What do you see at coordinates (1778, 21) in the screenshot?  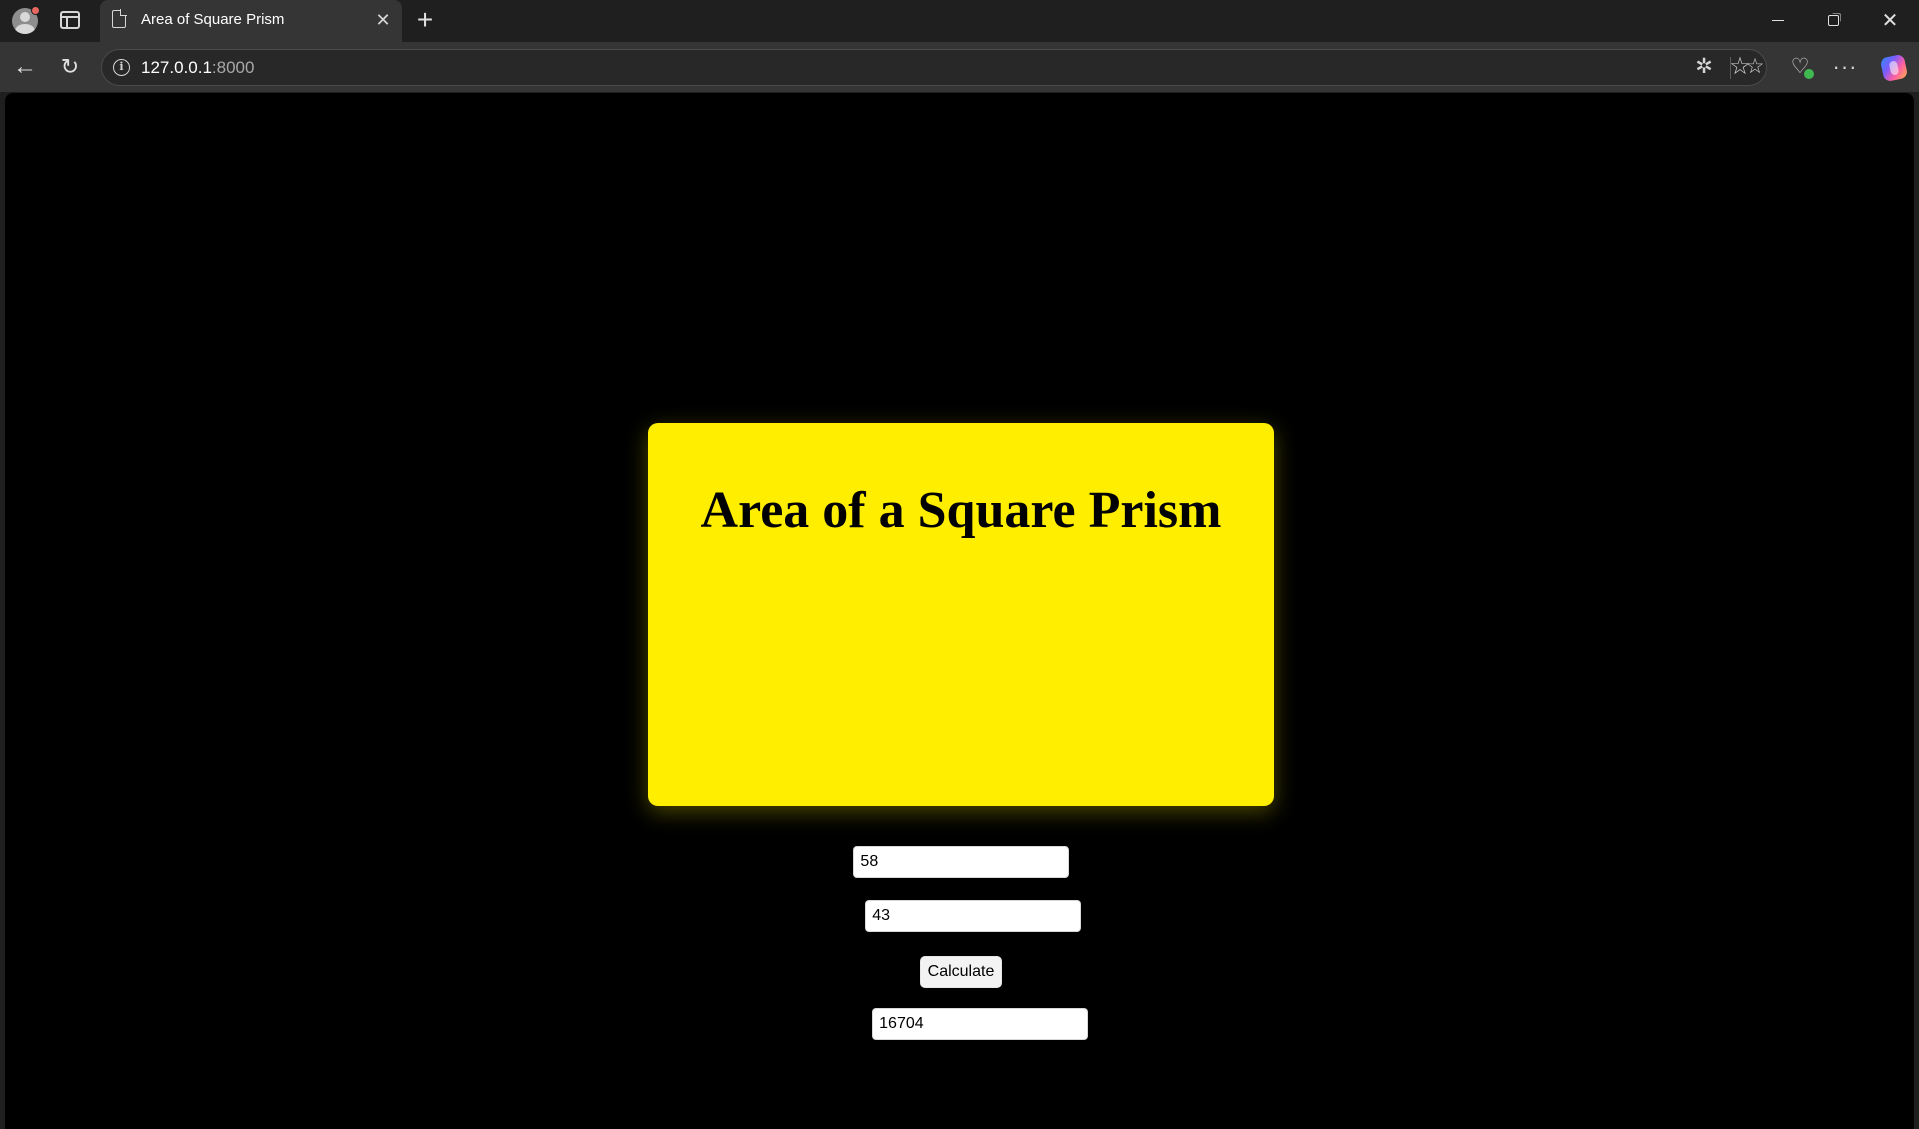 I see `minimize-button` at bounding box center [1778, 21].